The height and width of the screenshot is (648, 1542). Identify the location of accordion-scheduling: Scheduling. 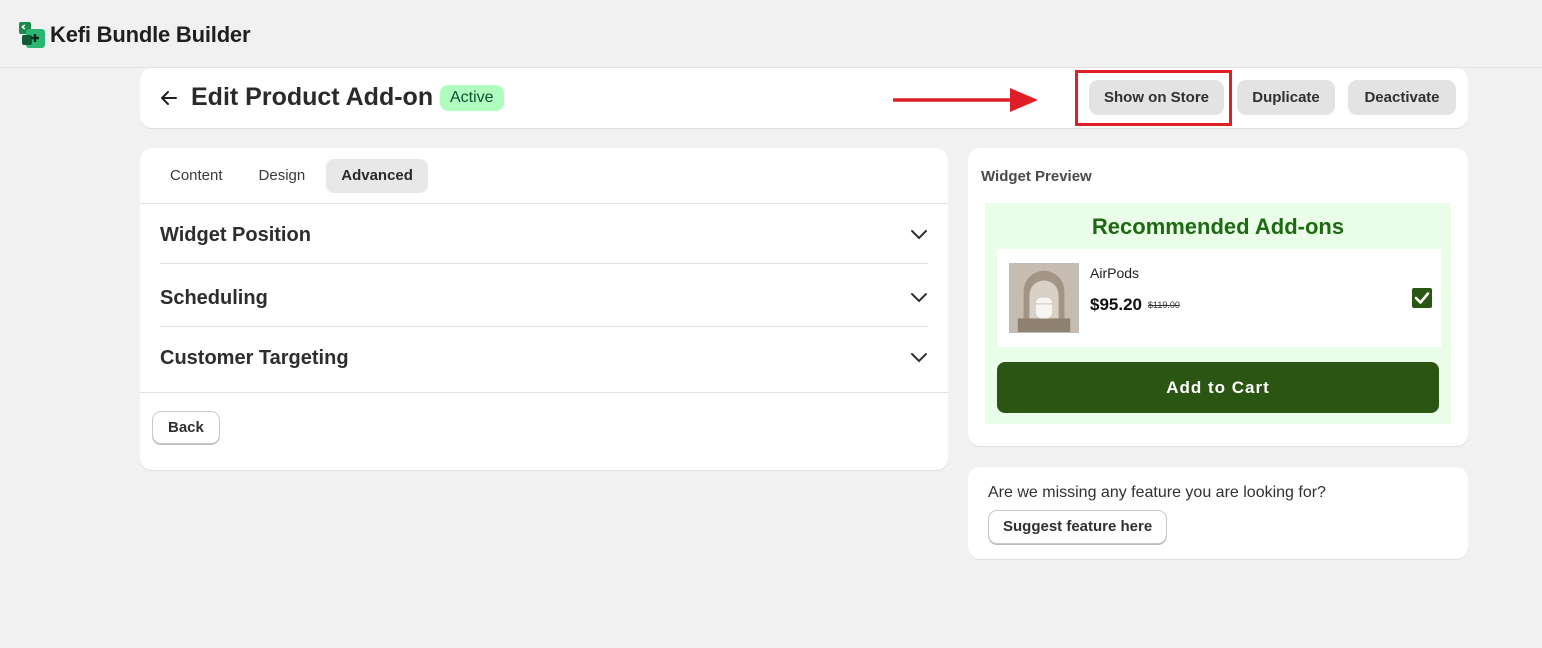
(544, 297).